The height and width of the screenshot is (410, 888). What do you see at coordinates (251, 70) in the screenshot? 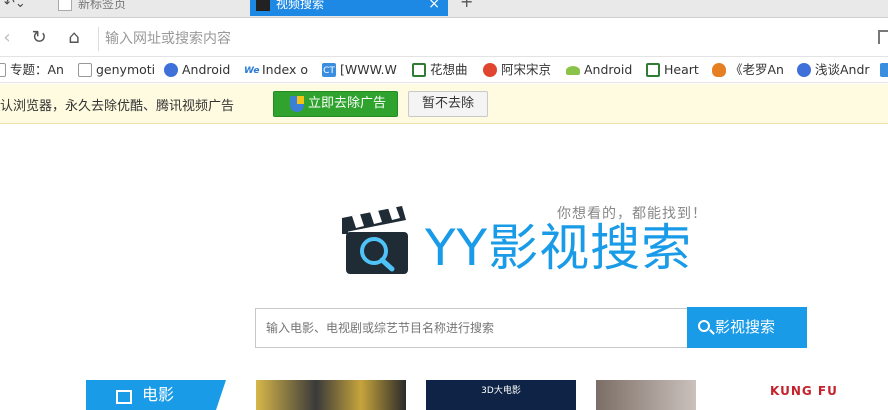
I see `web-icon: We` at bounding box center [251, 70].